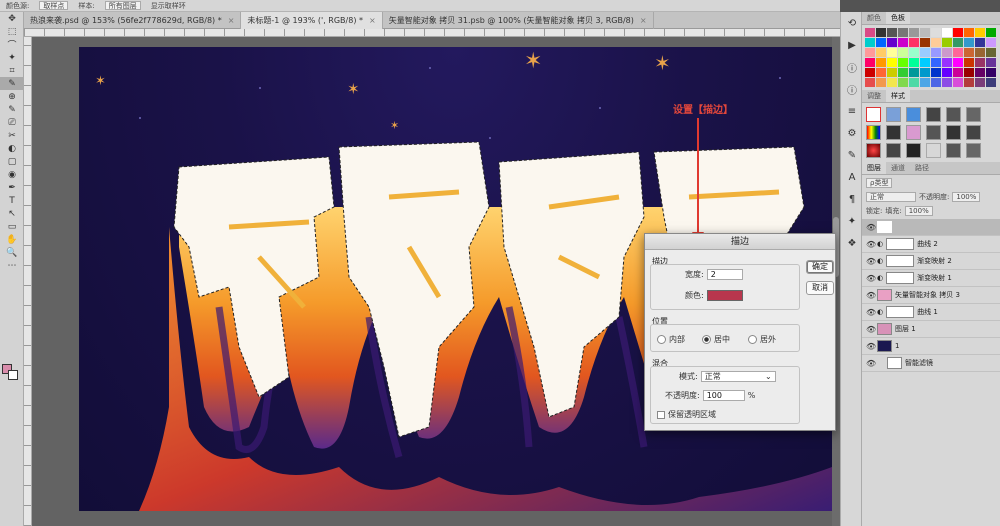 Image resolution: width=1000 pixels, height=526 pixels. Describe the element at coordinates (12, 187) in the screenshot. I see `tool-icon: ✒` at that location.